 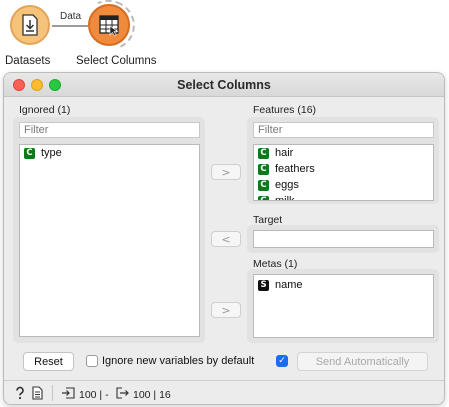 I want to click on send-automatically-checkbox: ✓, so click(x=282, y=361).